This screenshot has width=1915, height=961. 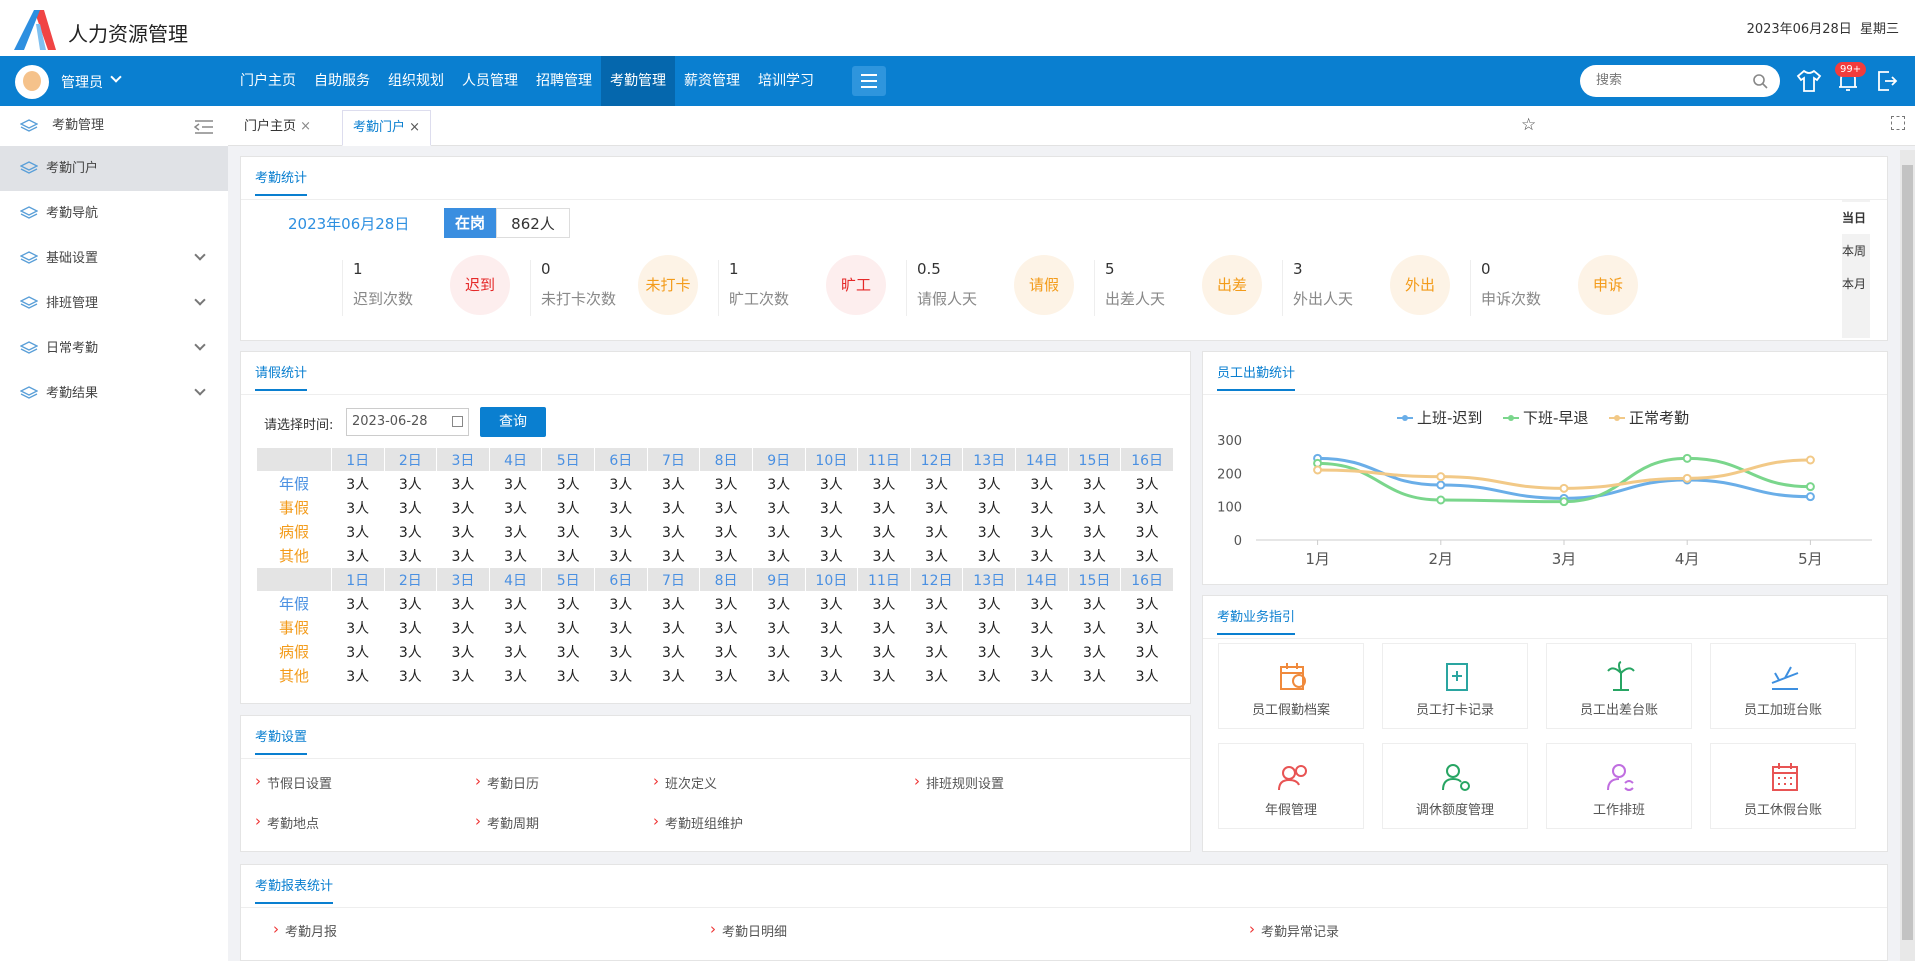 I want to click on settings-link: 考勤地点, so click(x=287, y=822).